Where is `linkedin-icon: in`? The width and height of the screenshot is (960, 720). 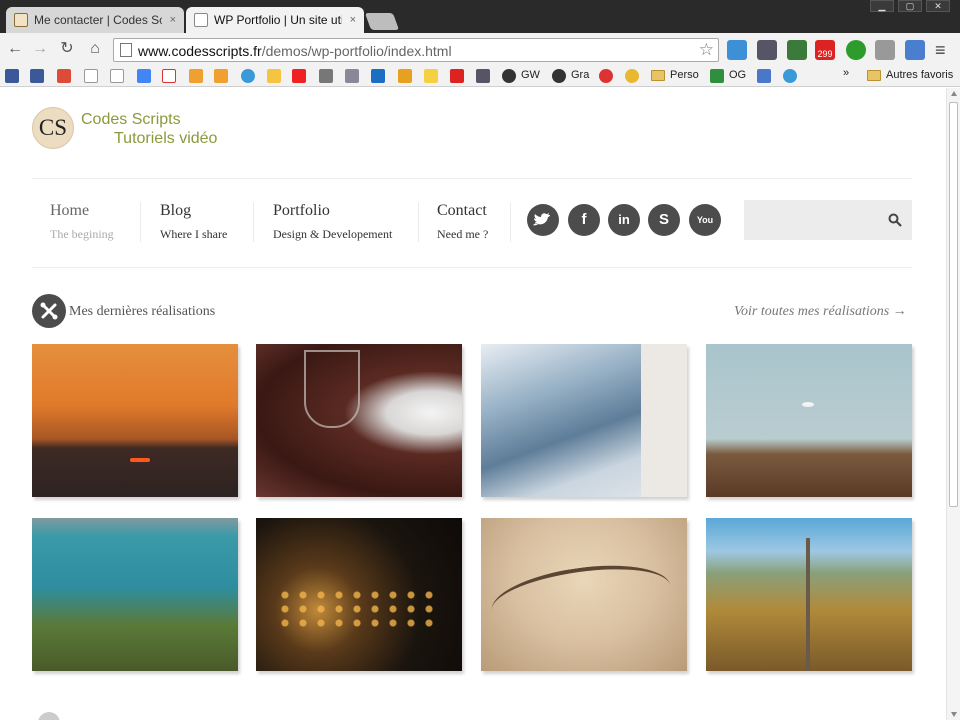
linkedin-icon: in is located at coordinates (624, 220).